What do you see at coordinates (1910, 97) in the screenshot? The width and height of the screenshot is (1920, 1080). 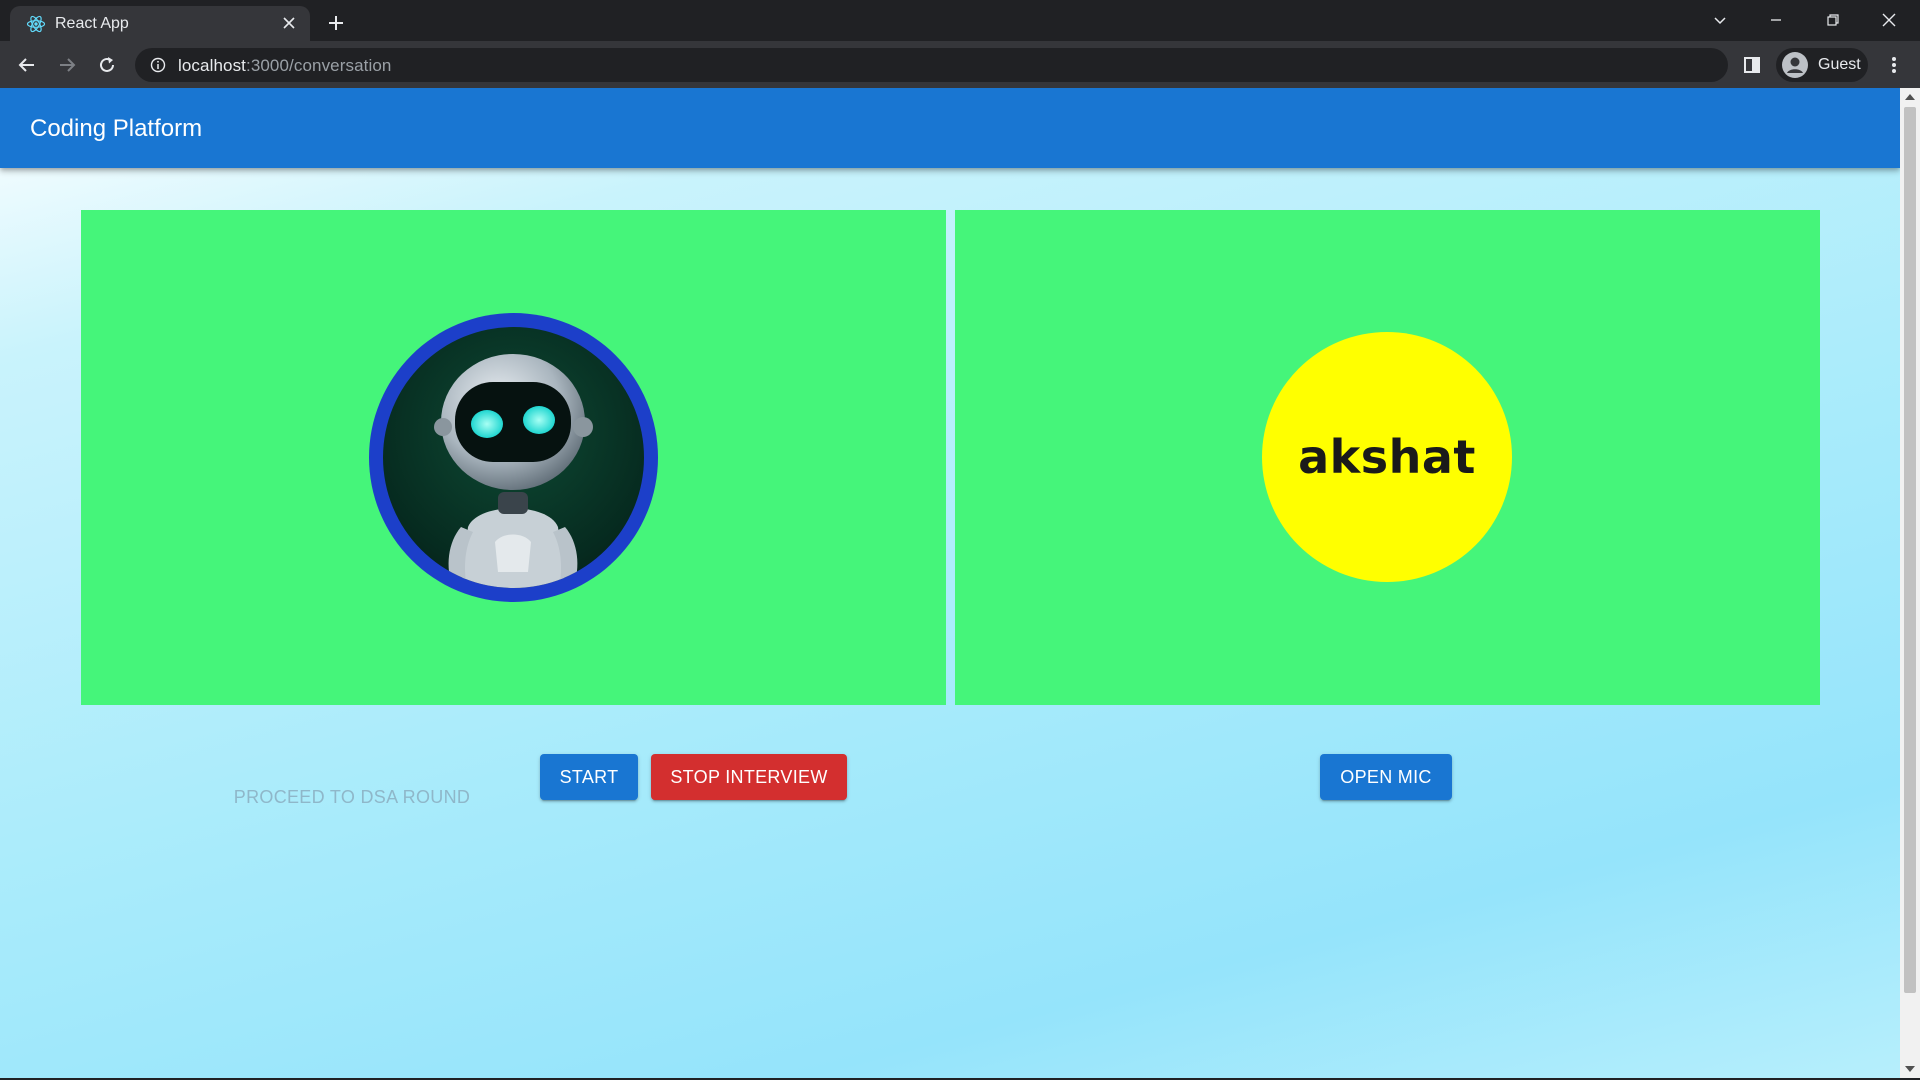 I see `scroll-up-icon` at bounding box center [1910, 97].